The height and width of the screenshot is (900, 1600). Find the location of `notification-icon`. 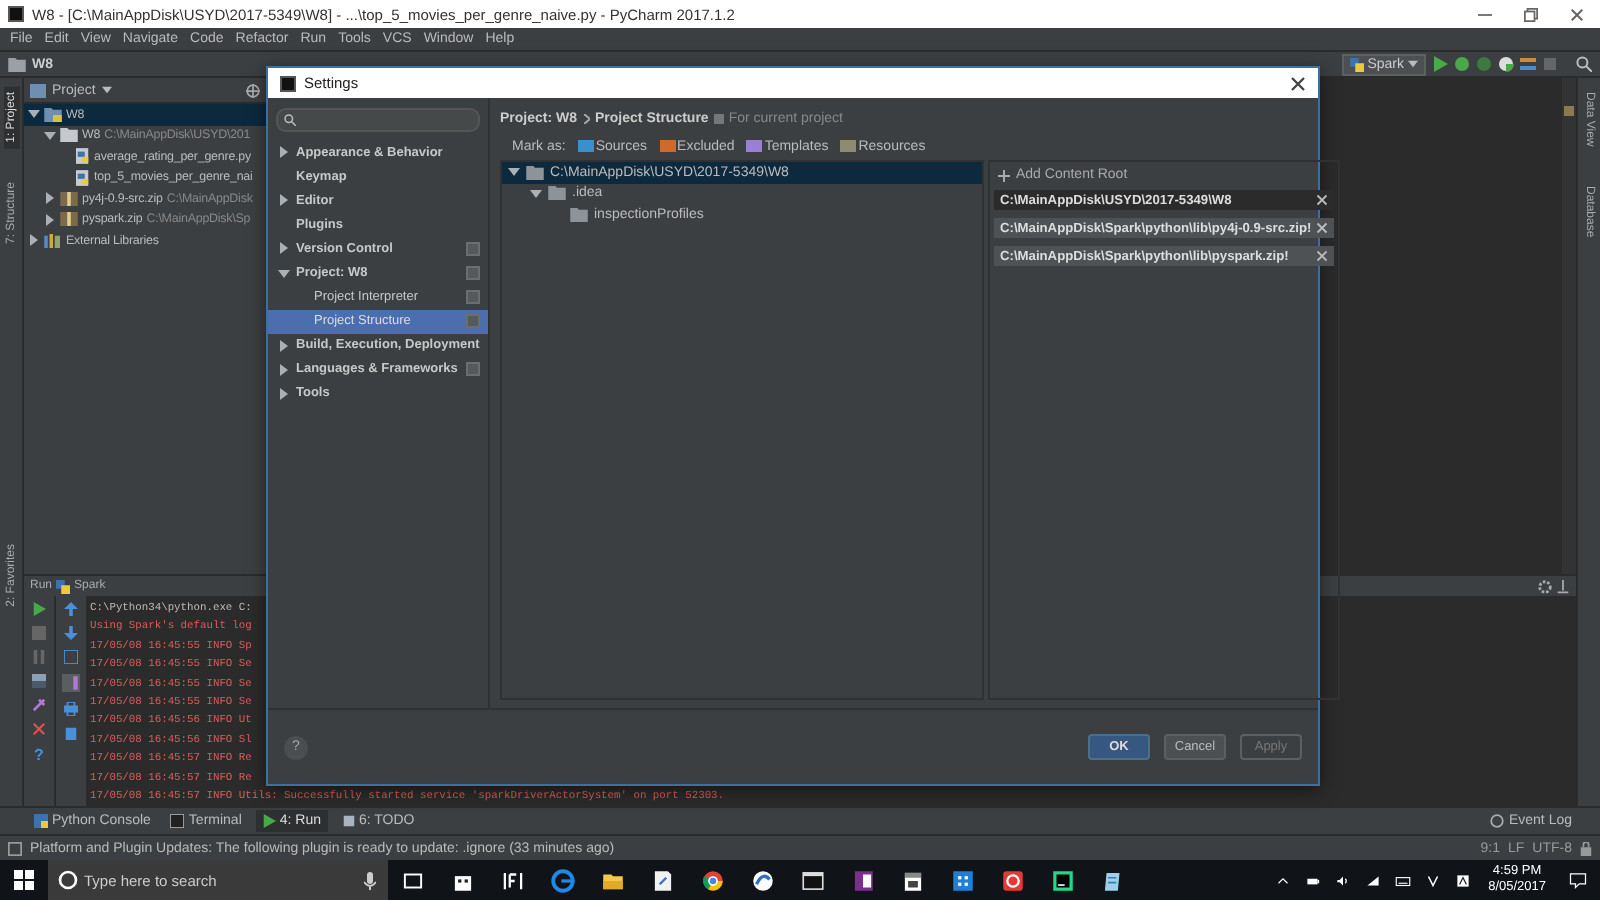

notification-icon is located at coordinates (1578, 880).